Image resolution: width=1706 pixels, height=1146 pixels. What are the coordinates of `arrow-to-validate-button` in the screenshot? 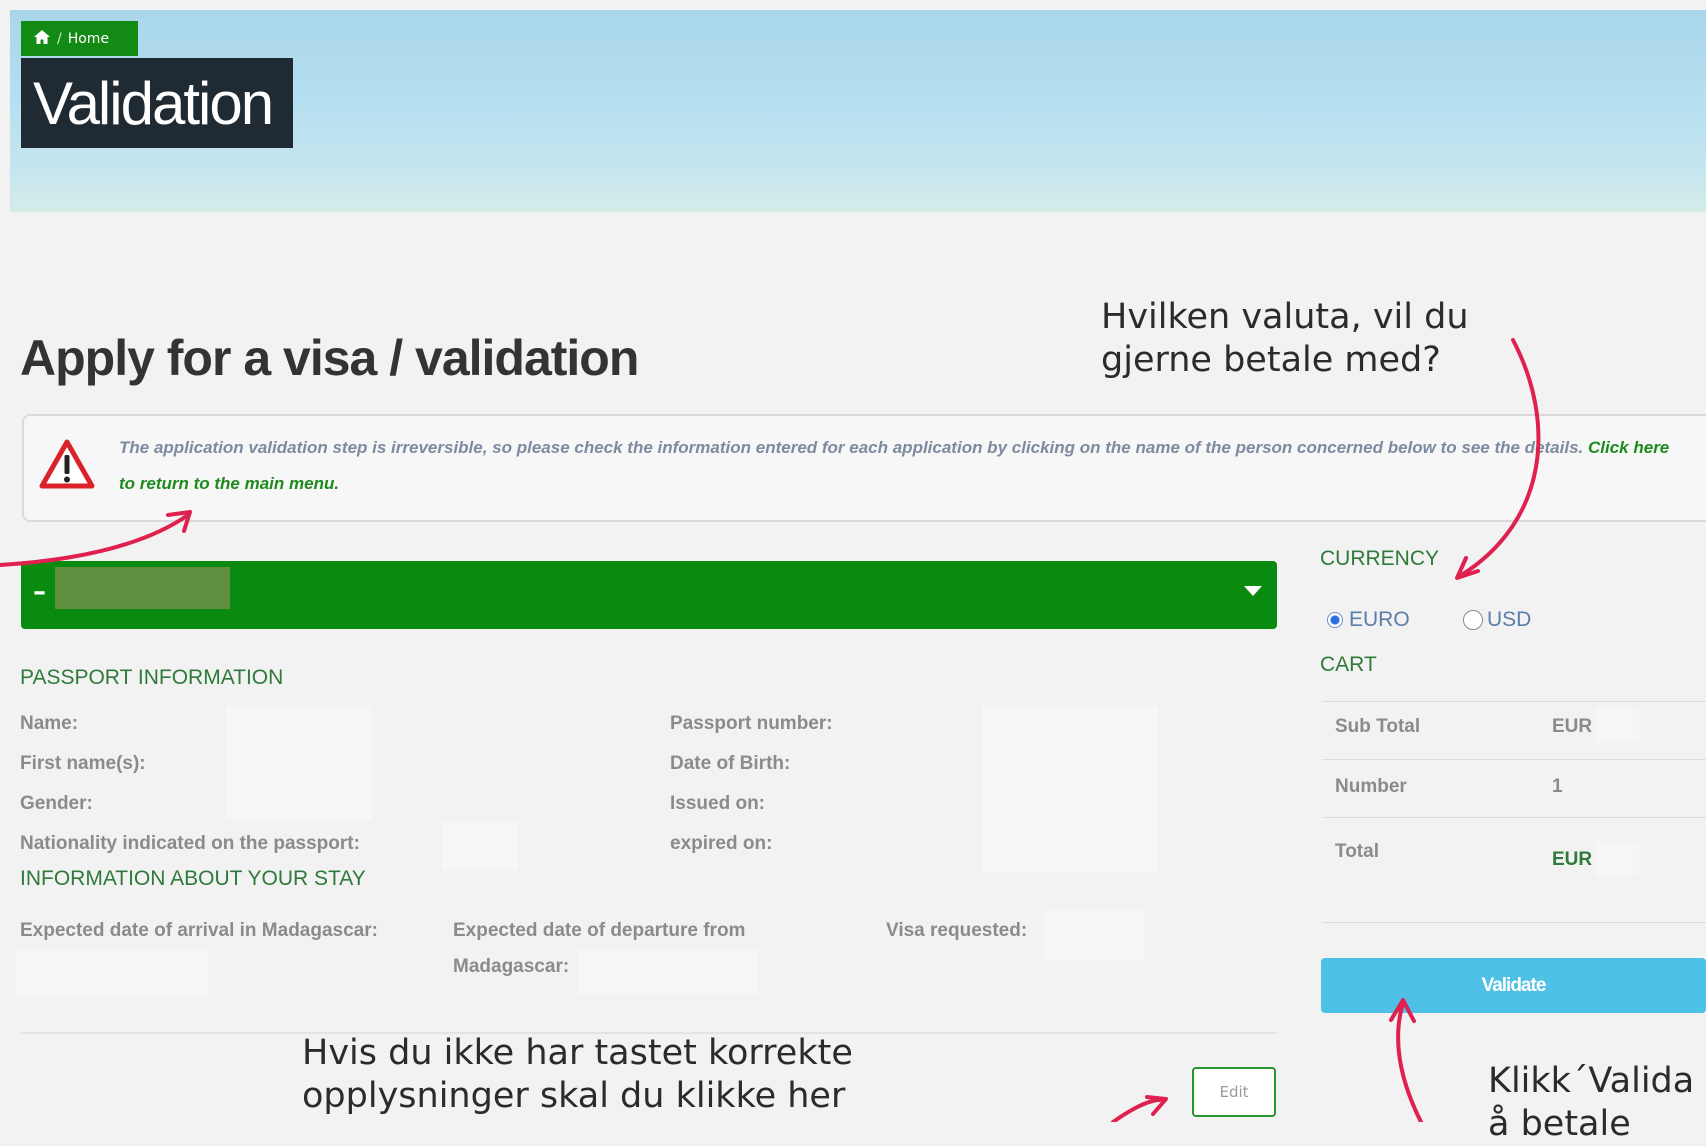 It's located at (1409, 1061).